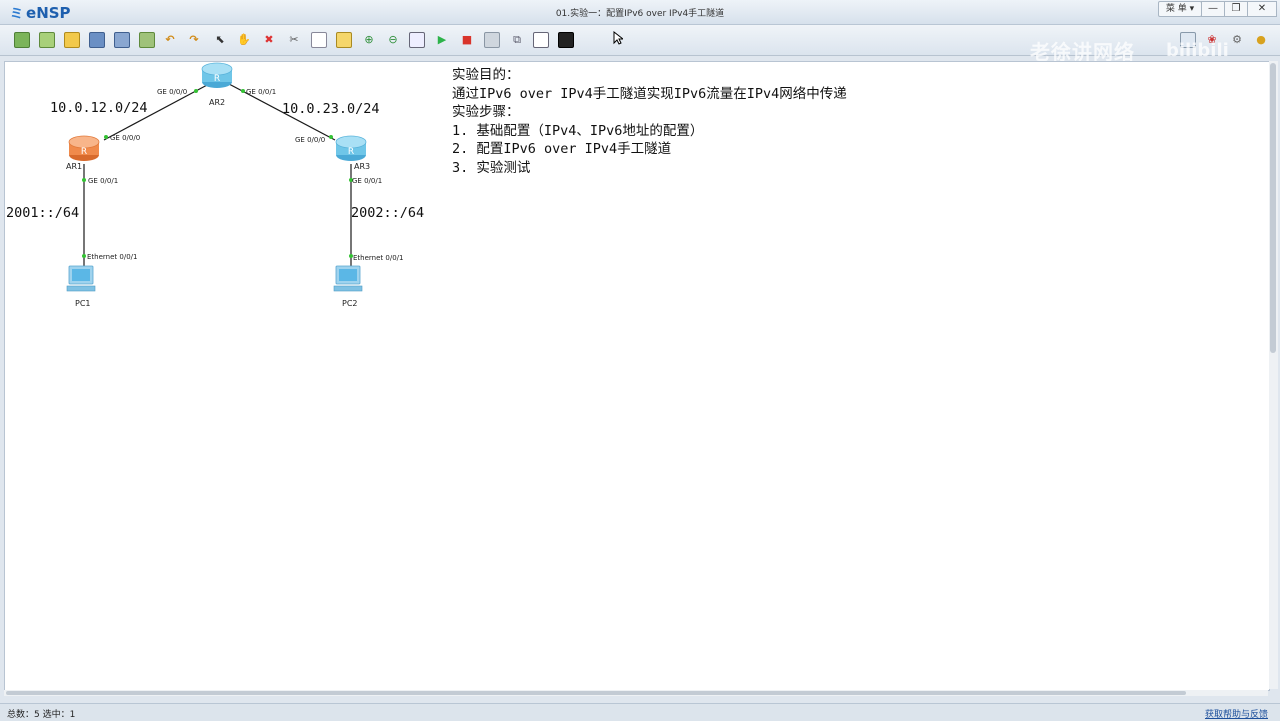 This screenshot has height=721, width=1280. I want to click on status-bar: 总数：5 选中：1 获取帮助与反馈, so click(640, 712).